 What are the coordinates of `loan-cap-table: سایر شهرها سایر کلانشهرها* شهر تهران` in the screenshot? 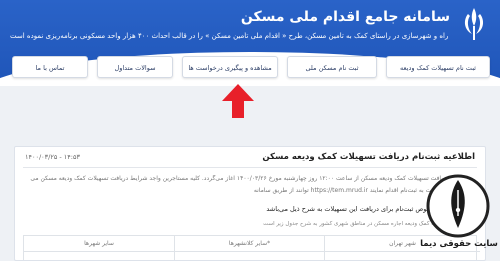 It's located at (251, 247).